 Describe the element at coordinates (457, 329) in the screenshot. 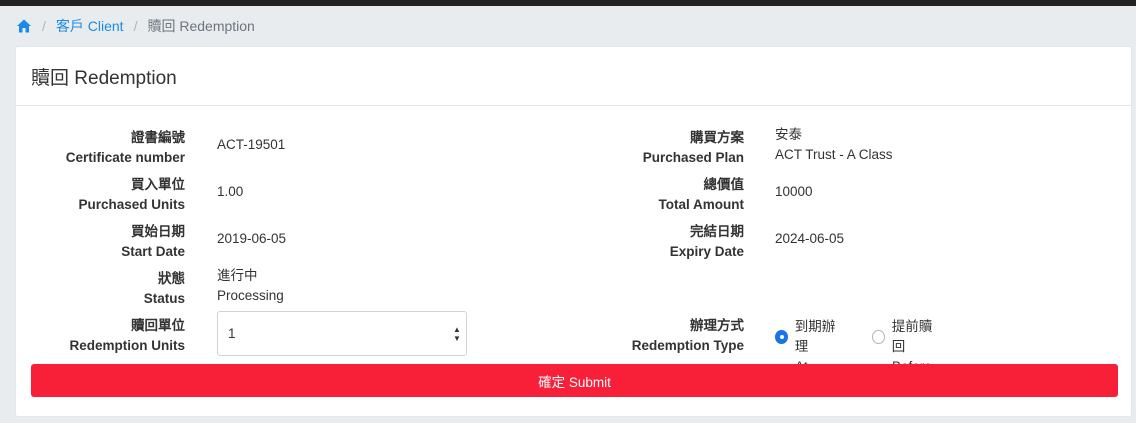

I see `stepper-up-icon: ▲` at that location.